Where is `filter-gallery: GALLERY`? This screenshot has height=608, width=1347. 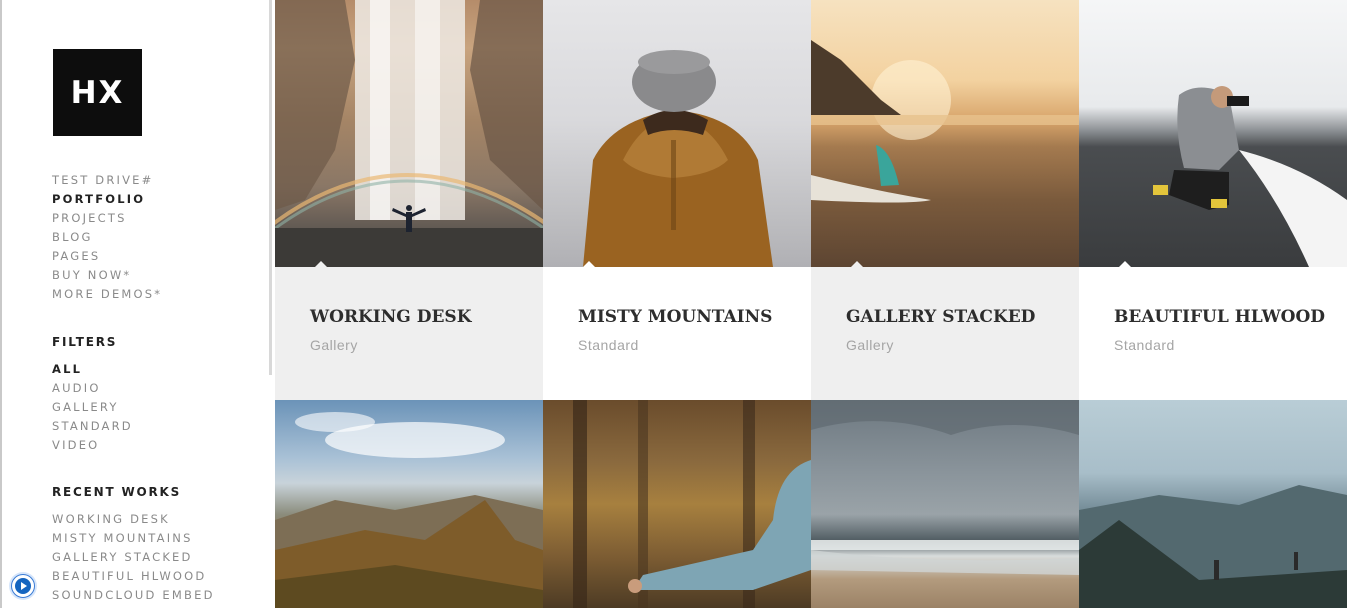 filter-gallery: GALLERY is located at coordinates (92, 408).